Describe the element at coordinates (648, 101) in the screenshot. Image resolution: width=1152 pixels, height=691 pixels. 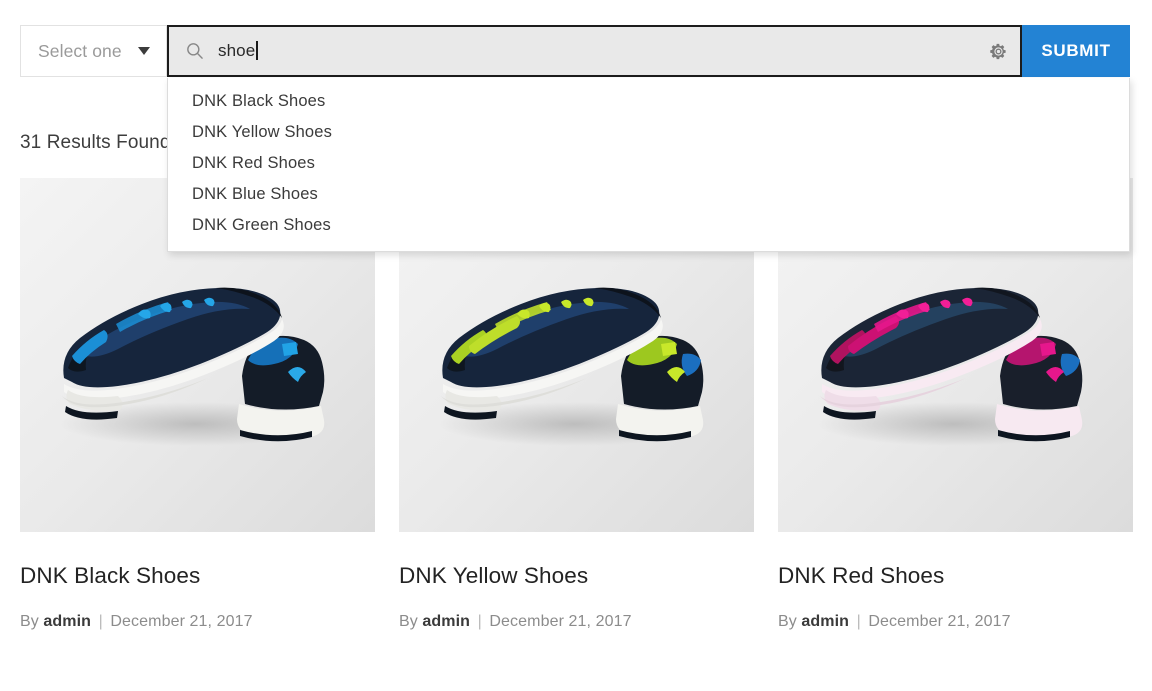
I see `suggestion-item: DNK Black Shoes` at that location.